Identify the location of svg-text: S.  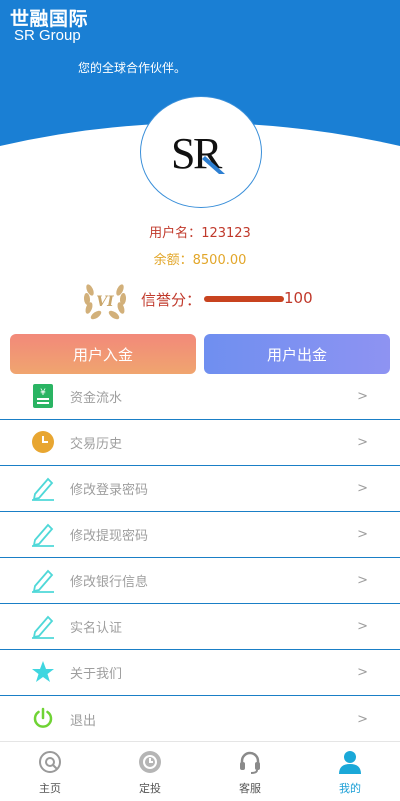
(183, 153).